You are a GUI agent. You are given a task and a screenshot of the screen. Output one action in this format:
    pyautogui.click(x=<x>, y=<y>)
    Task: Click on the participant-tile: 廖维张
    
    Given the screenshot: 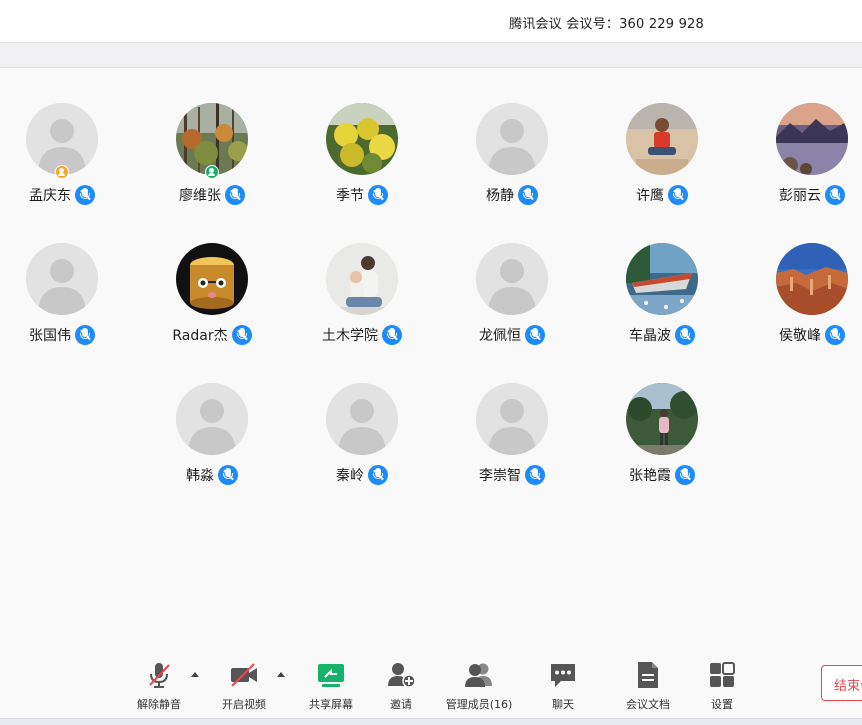 What is the action you would take?
    pyautogui.click(x=212, y=163)
    